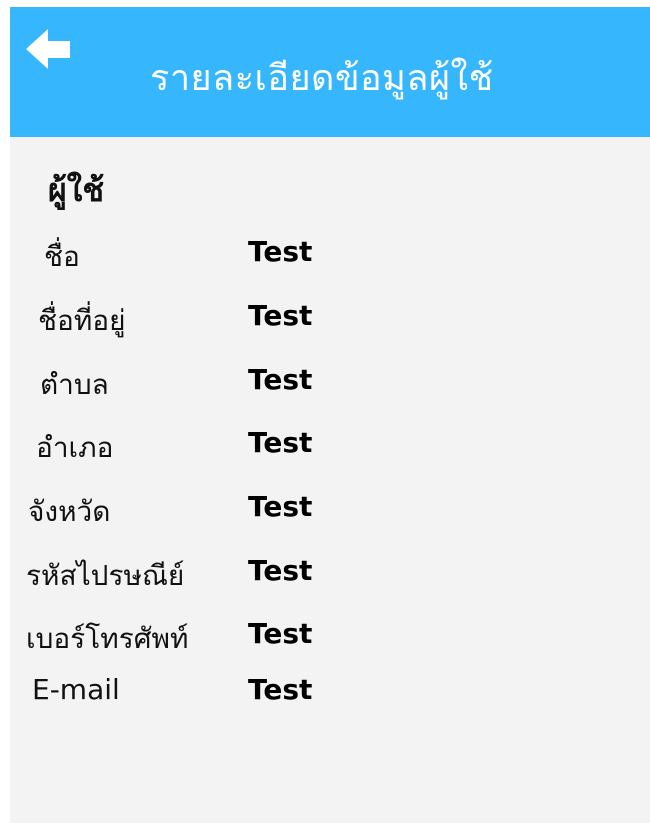  I want to click on arrow-left-icon, so click(48, 49).